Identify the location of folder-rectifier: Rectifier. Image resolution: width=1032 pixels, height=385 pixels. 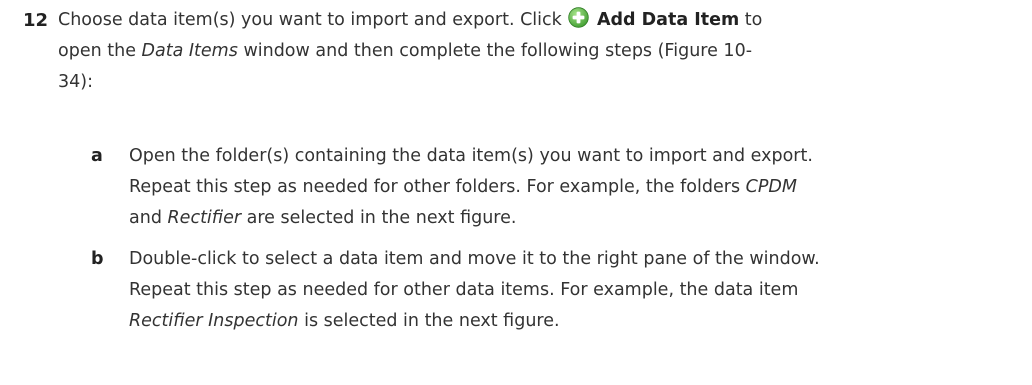
(204, 218).